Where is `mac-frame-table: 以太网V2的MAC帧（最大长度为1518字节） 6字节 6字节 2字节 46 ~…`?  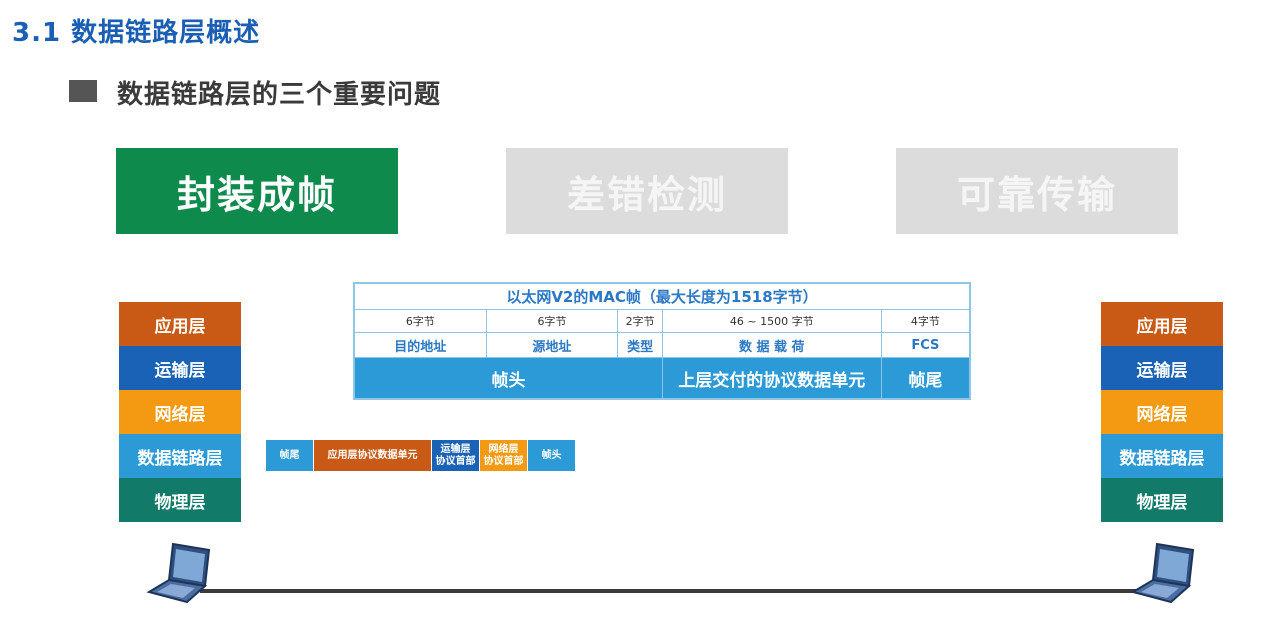
mac-frame-table: 以太网V2的MAC帧（最大长度为1518字节） 6字节 6字节 2字节 46 ~… is located at coordinates (662, 341).